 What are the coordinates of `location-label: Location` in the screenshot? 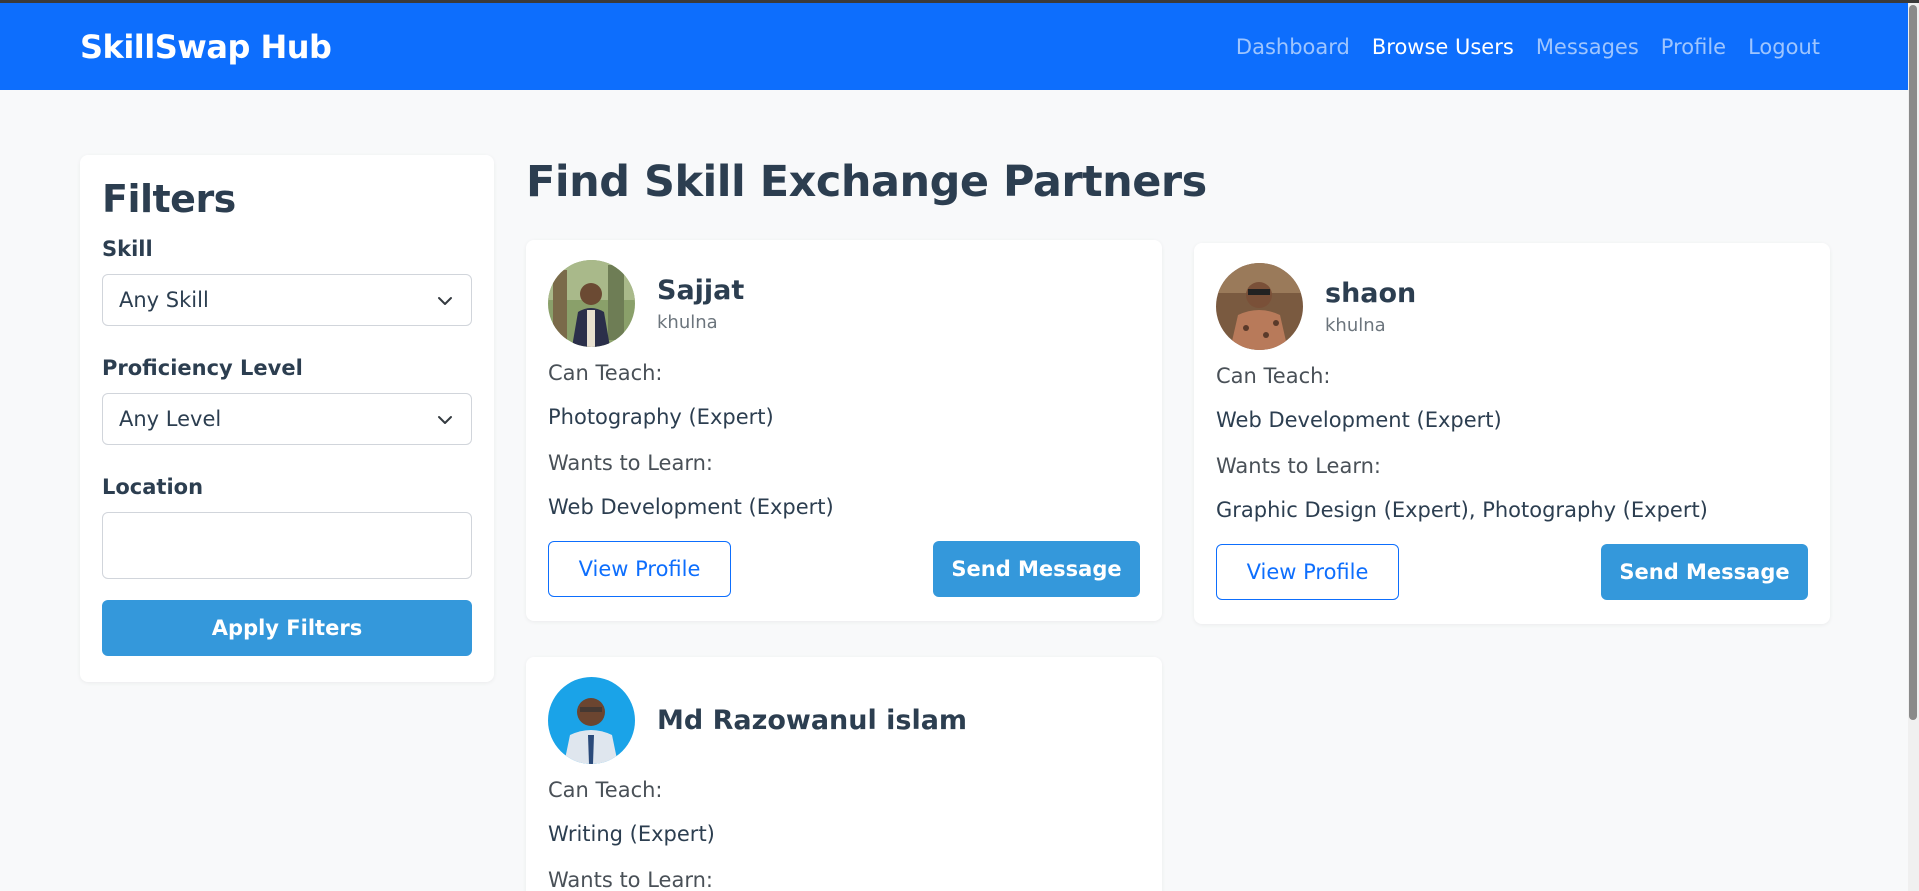 It's located at (153, 487).